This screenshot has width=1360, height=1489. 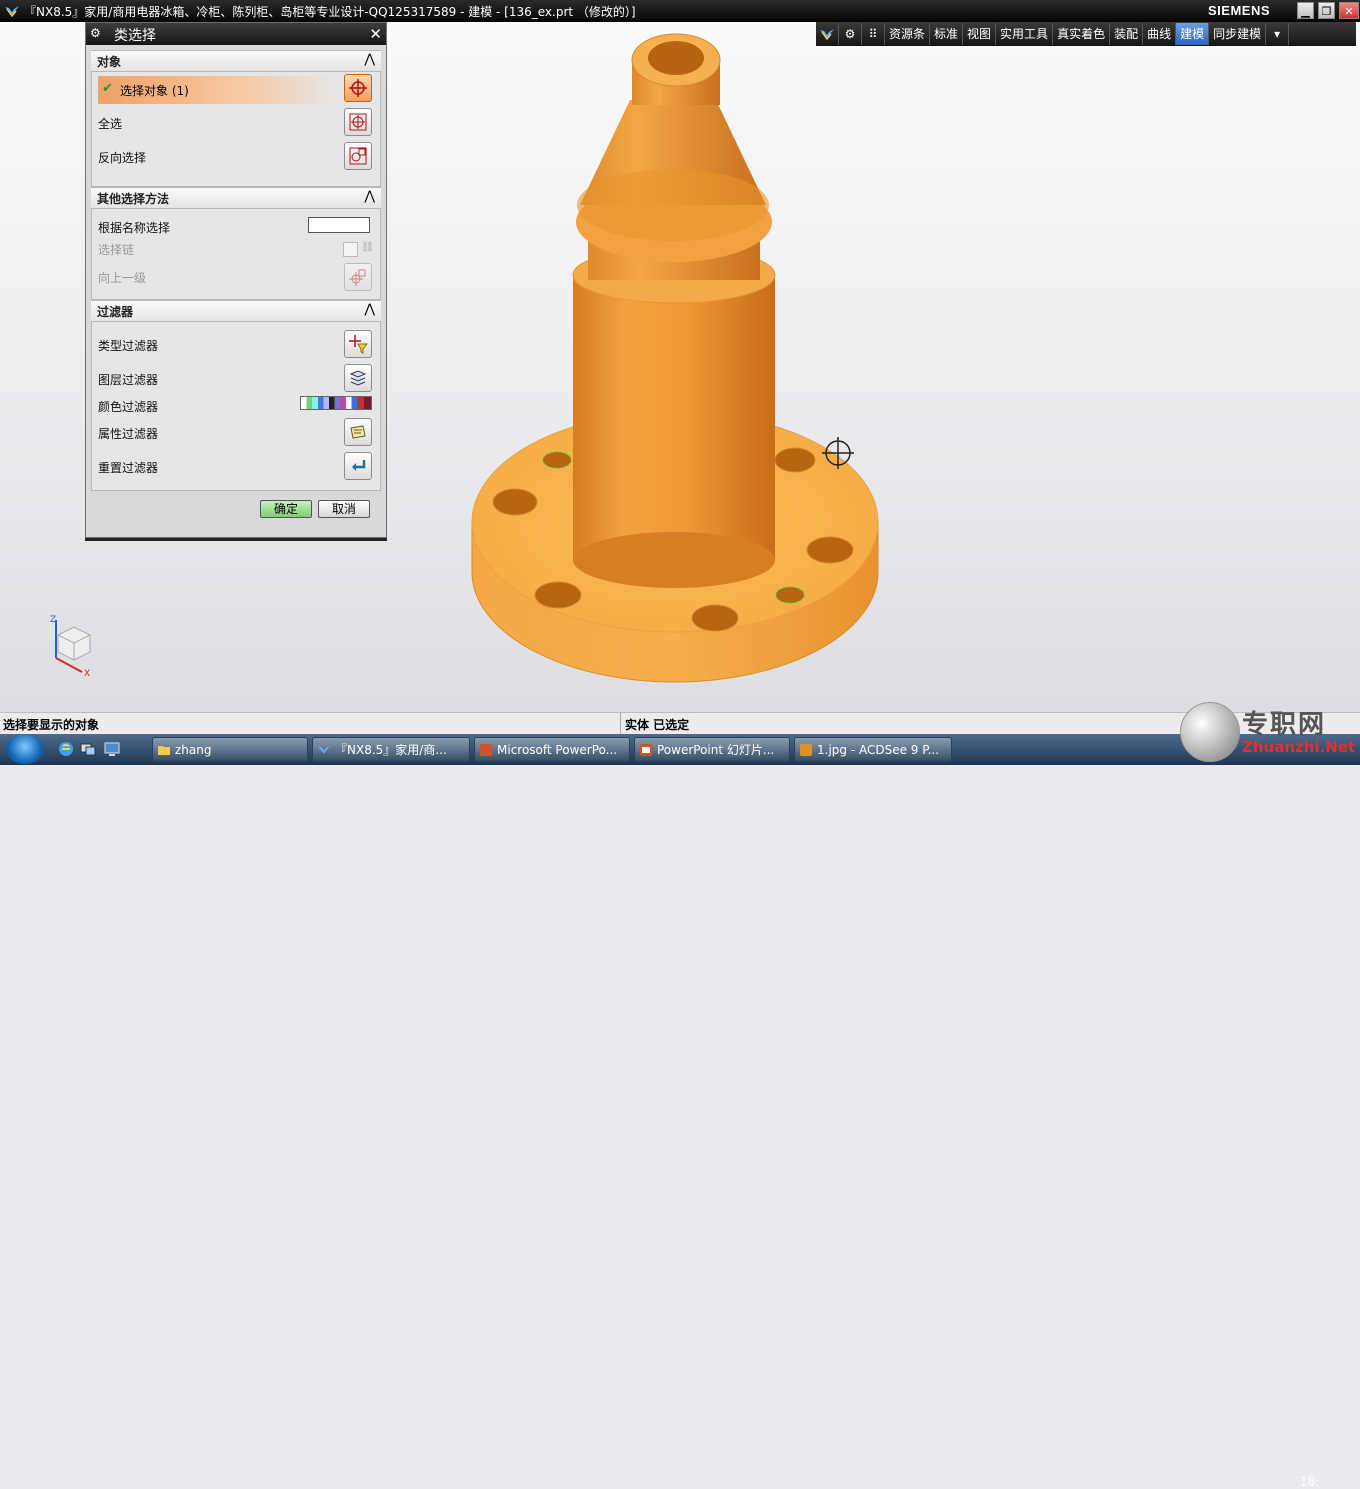 I want to click on restore-icon: ❐, so click(x=1326, y=11).